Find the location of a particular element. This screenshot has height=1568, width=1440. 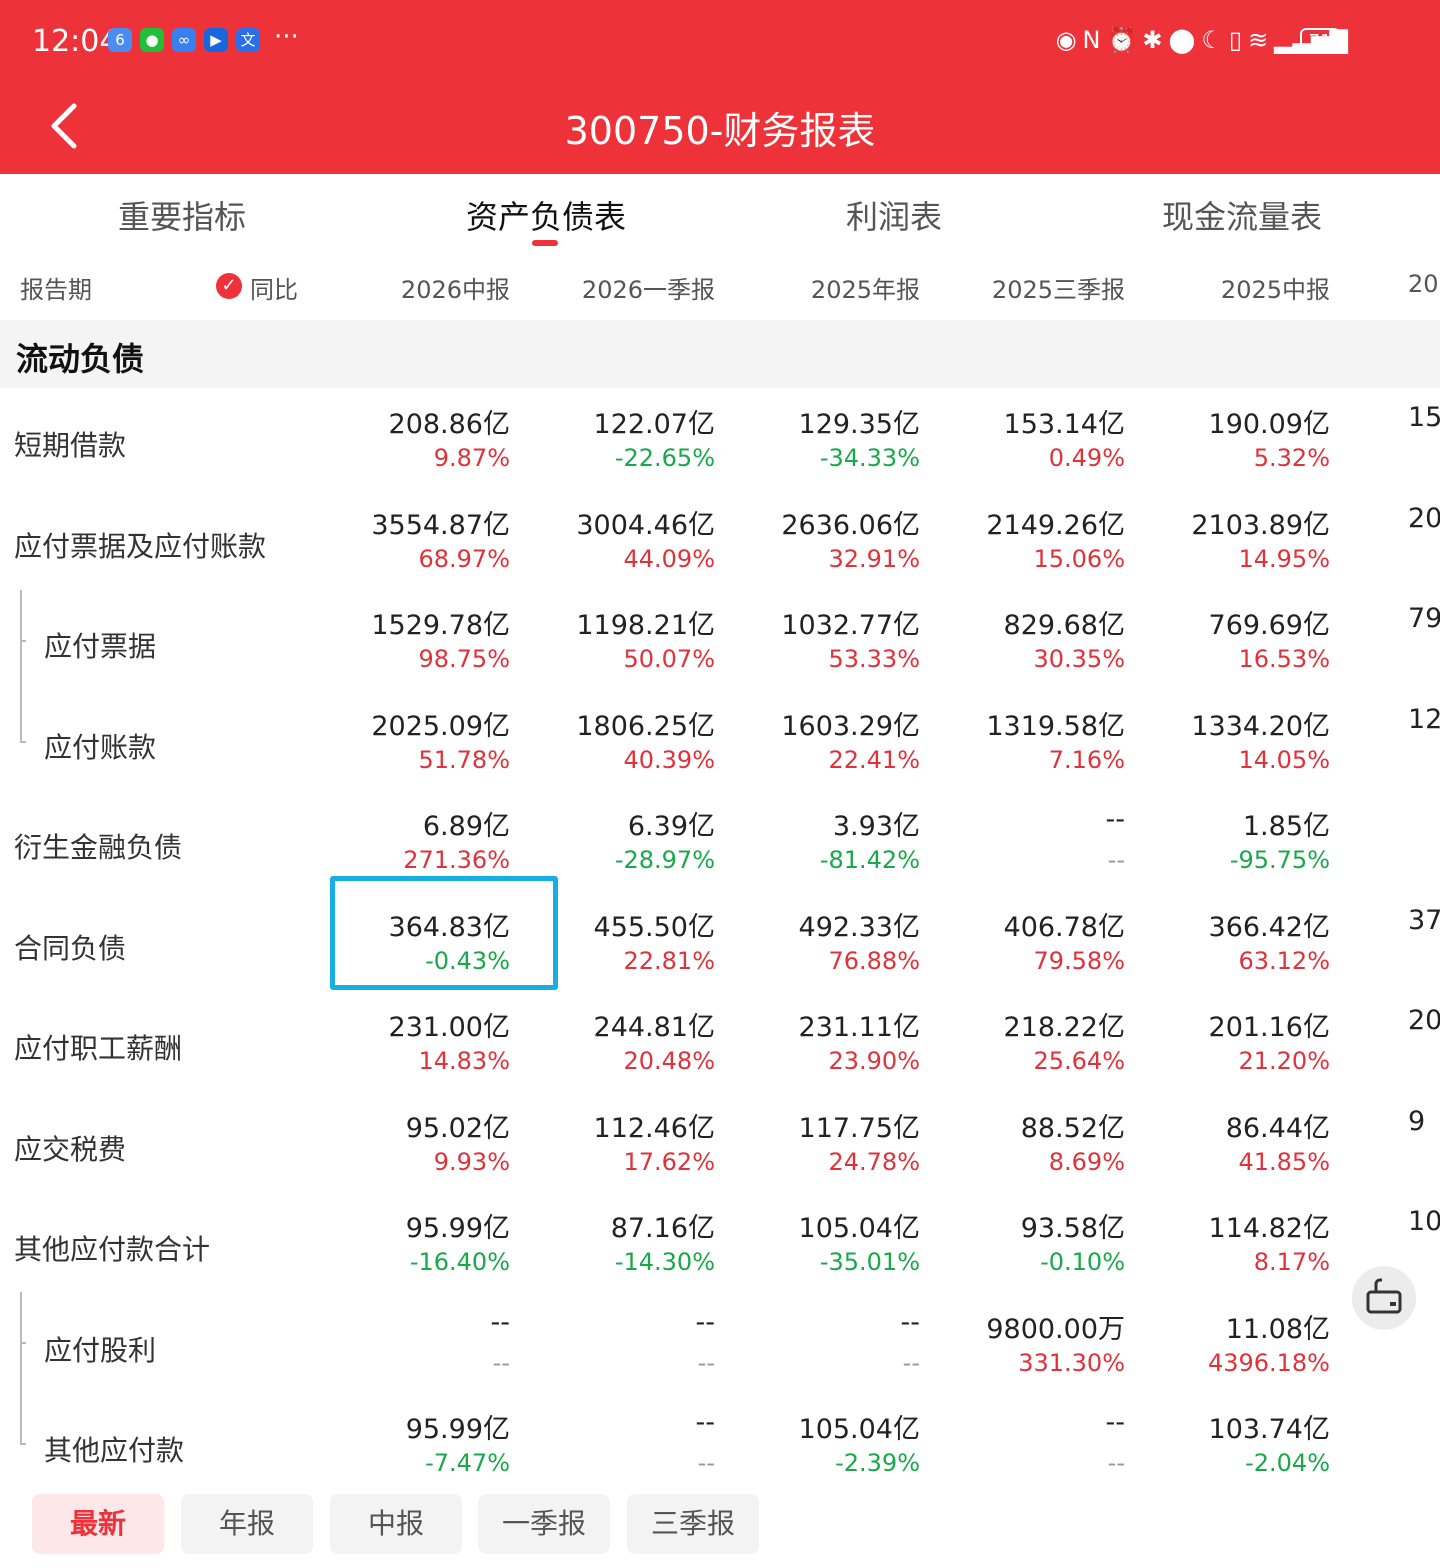

cell-change: 41.85% is located at coordinates (1284, 1161).